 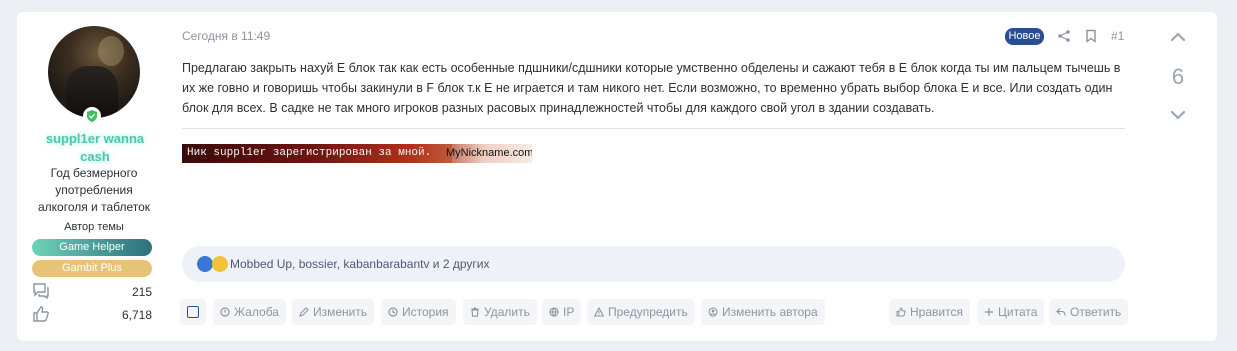 I want to click on history-button: История, so click(x=418, y=312).